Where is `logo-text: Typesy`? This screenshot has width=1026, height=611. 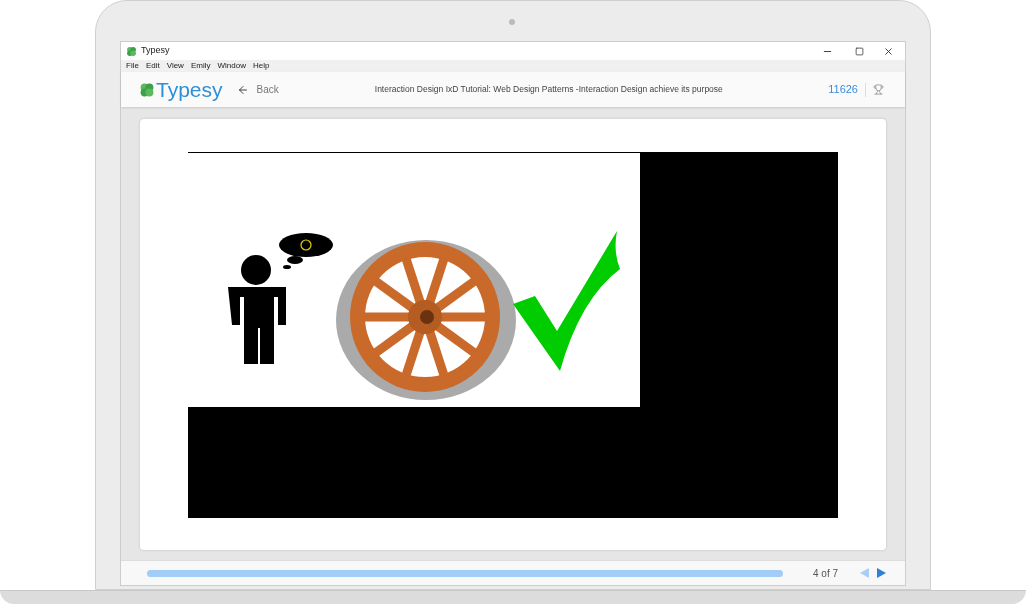
logo-text: Typesy is located at coordinates (189, 89).